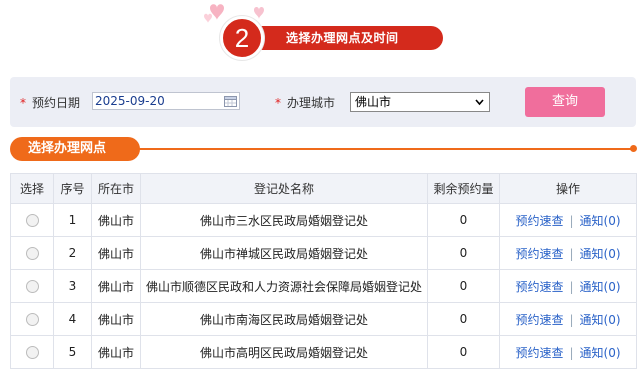  I want to click on table-row: 4 佛山市 佛山市南海区民政局婚姻登记处 0 预约速查 | 通知(0), so click(323, 319).